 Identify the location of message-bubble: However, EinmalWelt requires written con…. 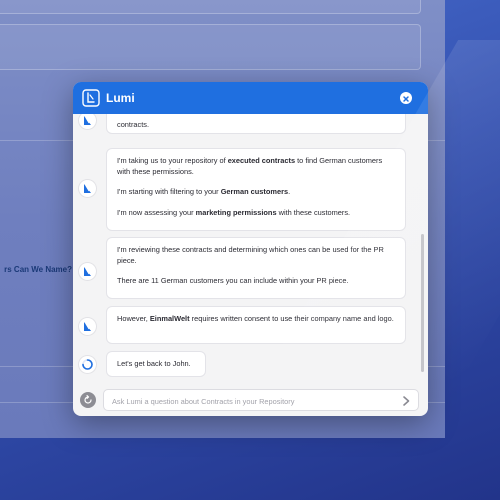
(256, 325).